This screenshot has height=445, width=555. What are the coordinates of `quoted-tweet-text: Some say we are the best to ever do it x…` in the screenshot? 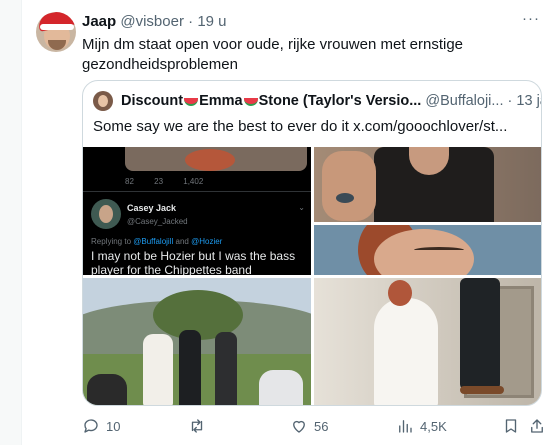 It's located at (300, 126).